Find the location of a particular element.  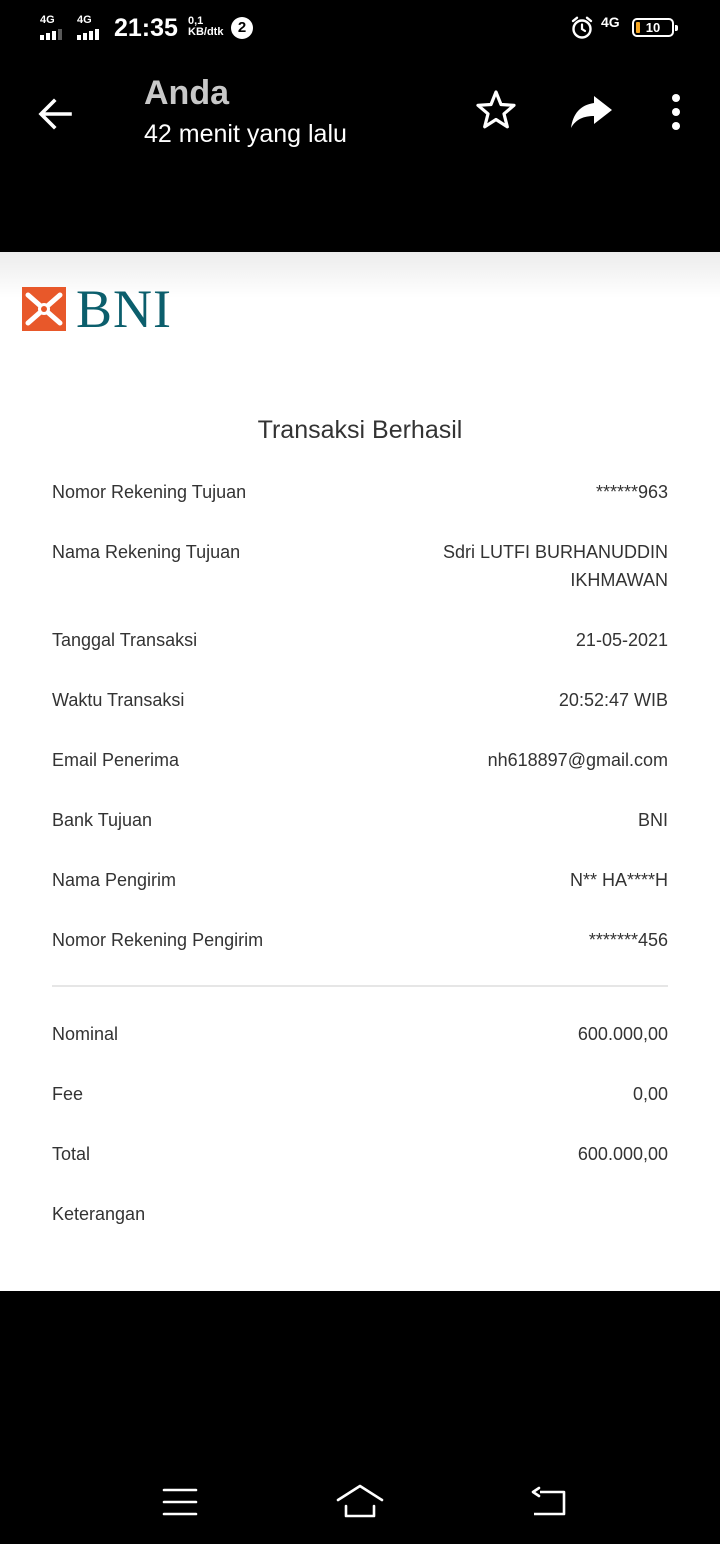

battery-level: 10 is located at coordinates (653, 27).